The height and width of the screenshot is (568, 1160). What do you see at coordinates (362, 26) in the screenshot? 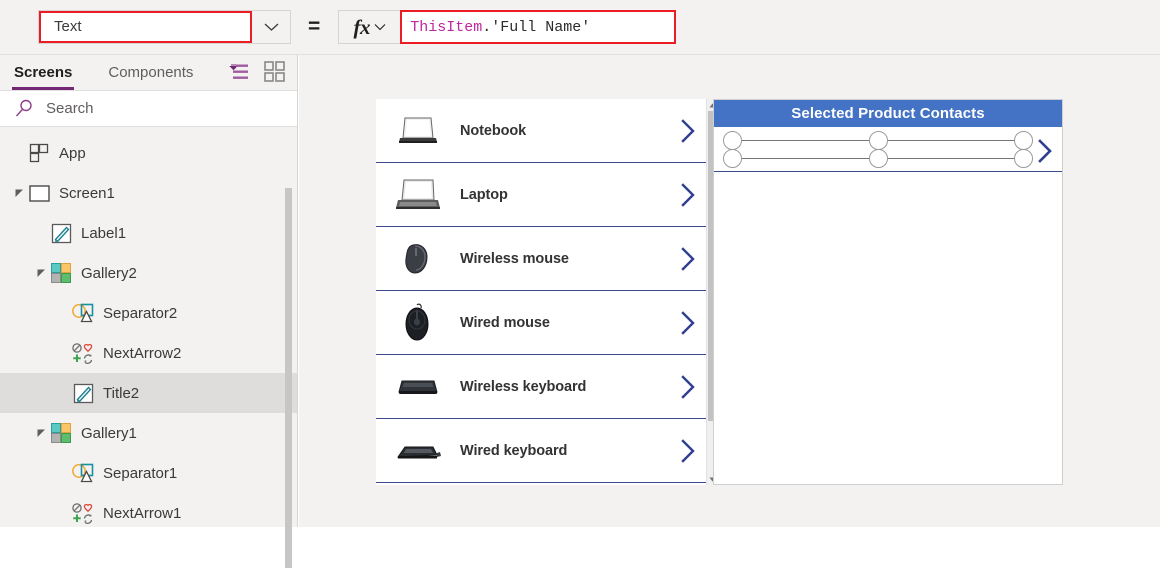
I see `fx-label: fx` at bounding box center [362, 26].